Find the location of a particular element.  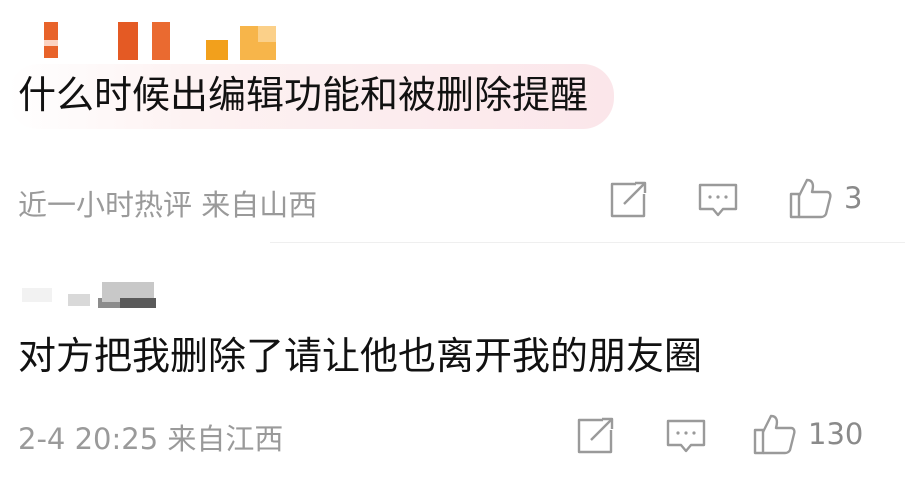

comment-text: 什么时候出编辑功能和被删除提醒 is located at coordinates (311, 96).